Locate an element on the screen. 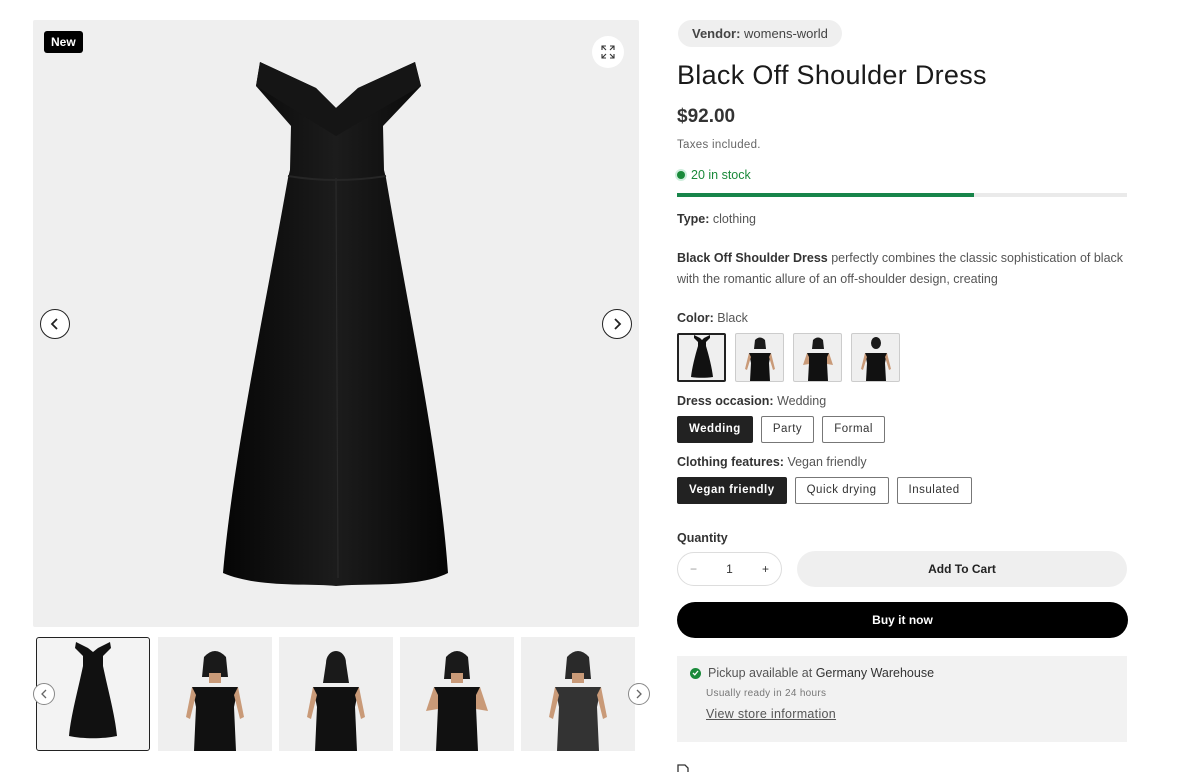 Image resolution: width=1199 pixels, height=772 pixels. pickup-location: Germany Warehouse is located at coordinates (875, 673).